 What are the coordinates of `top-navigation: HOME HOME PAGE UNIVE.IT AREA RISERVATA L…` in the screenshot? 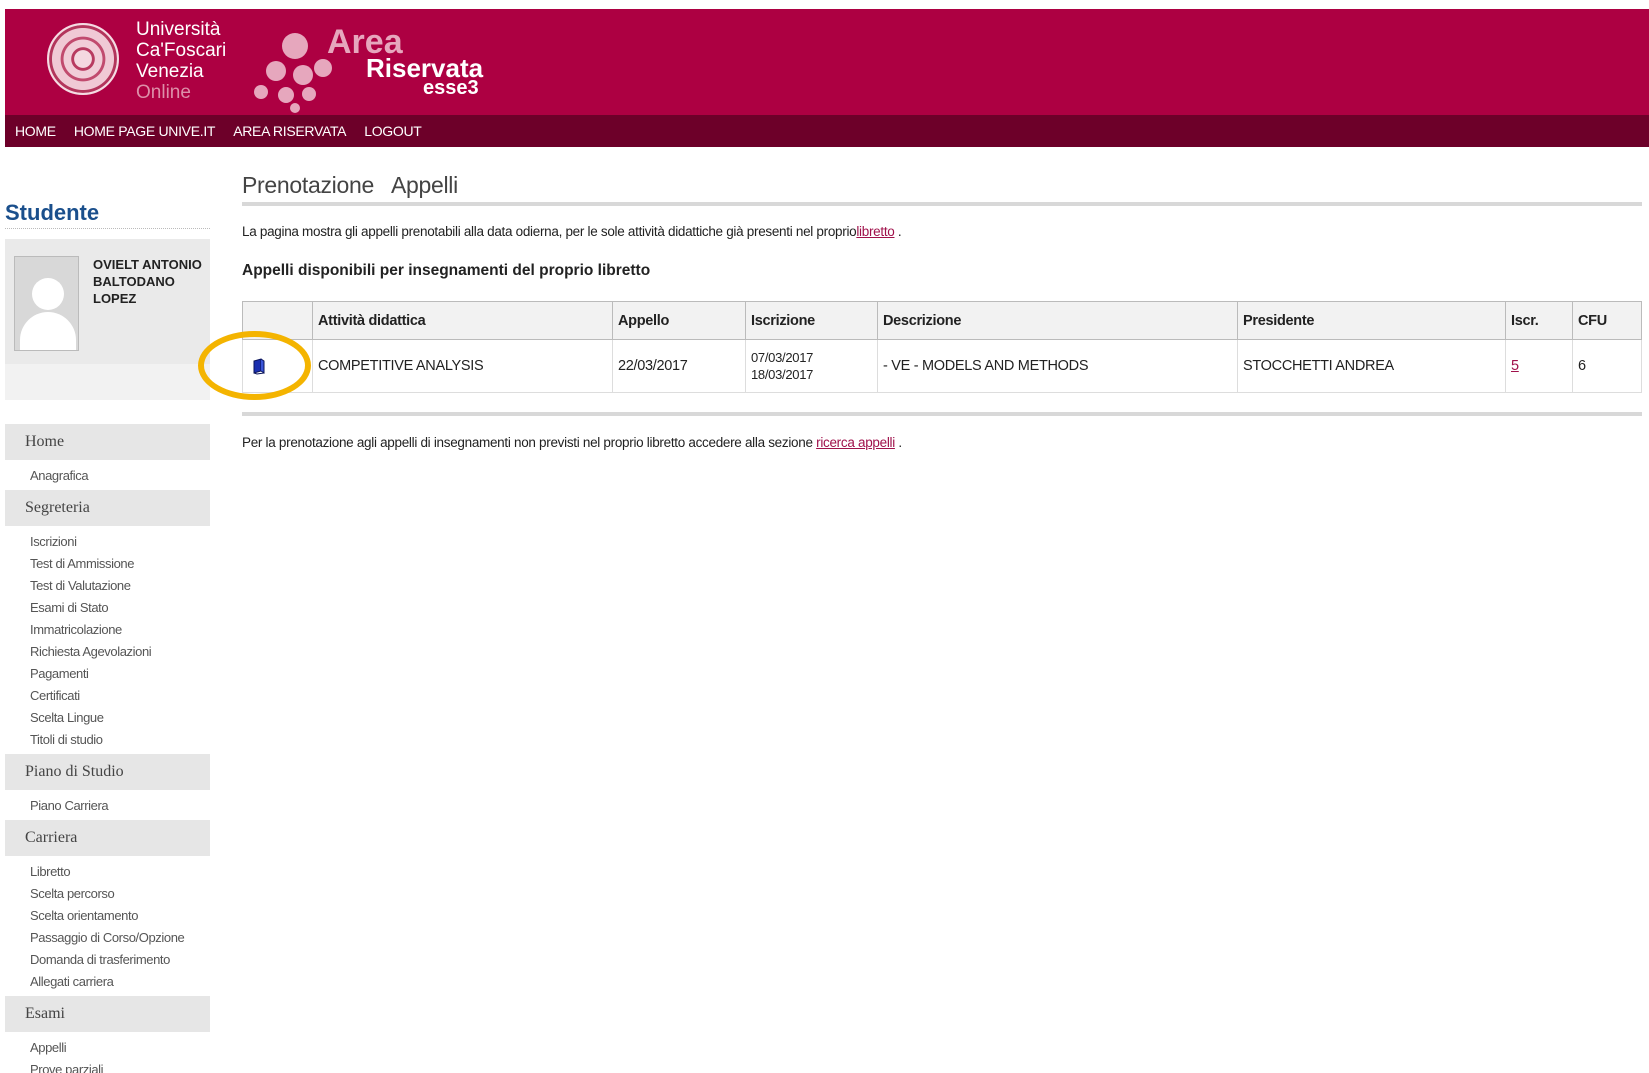 It's located at (827, 131).